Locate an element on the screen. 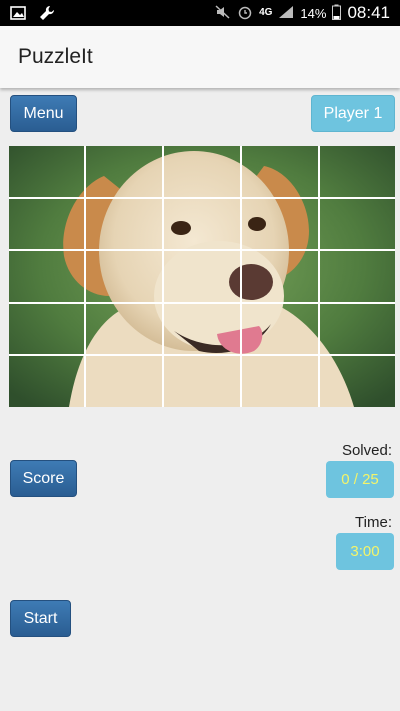  battery-percent: 14% is located at coordinates (313, 13).